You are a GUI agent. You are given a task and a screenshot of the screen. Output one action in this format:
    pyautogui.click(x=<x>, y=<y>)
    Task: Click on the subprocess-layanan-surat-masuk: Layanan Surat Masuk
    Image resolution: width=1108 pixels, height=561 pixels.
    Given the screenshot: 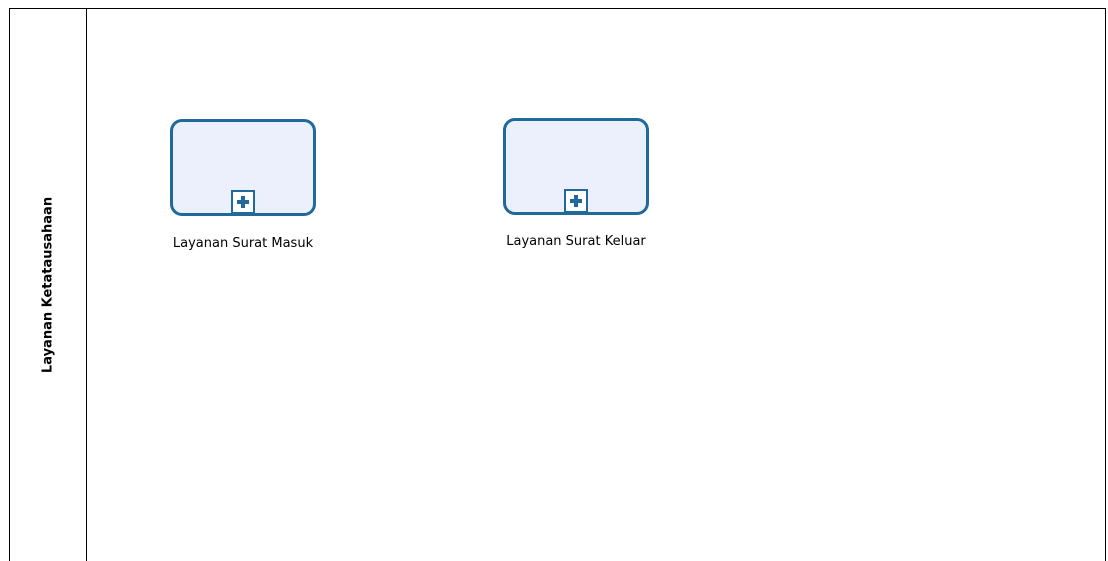 What is the action you would take?
    pyautogui.click(x=243, y=185)
    